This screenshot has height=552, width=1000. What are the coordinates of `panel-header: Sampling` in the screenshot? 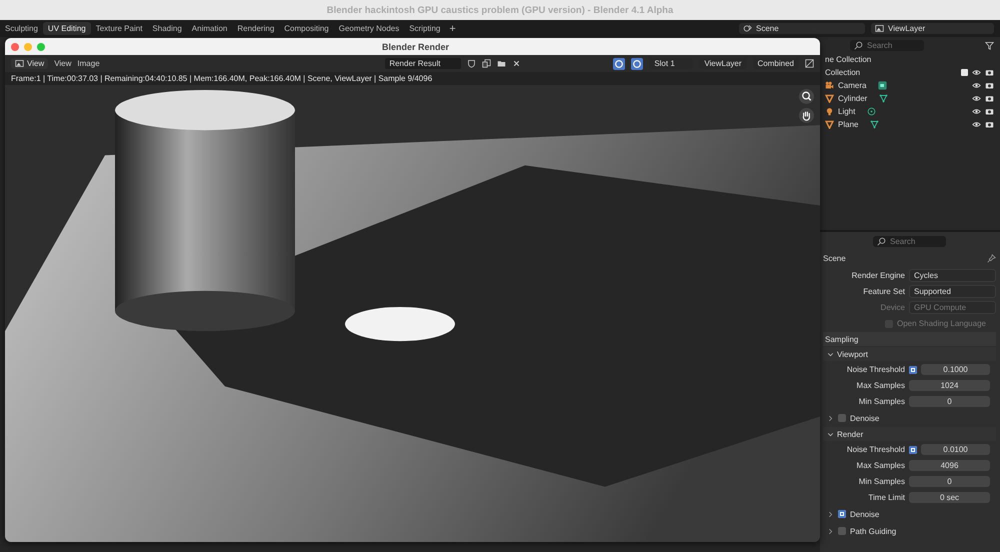 It's located at (909, 339).